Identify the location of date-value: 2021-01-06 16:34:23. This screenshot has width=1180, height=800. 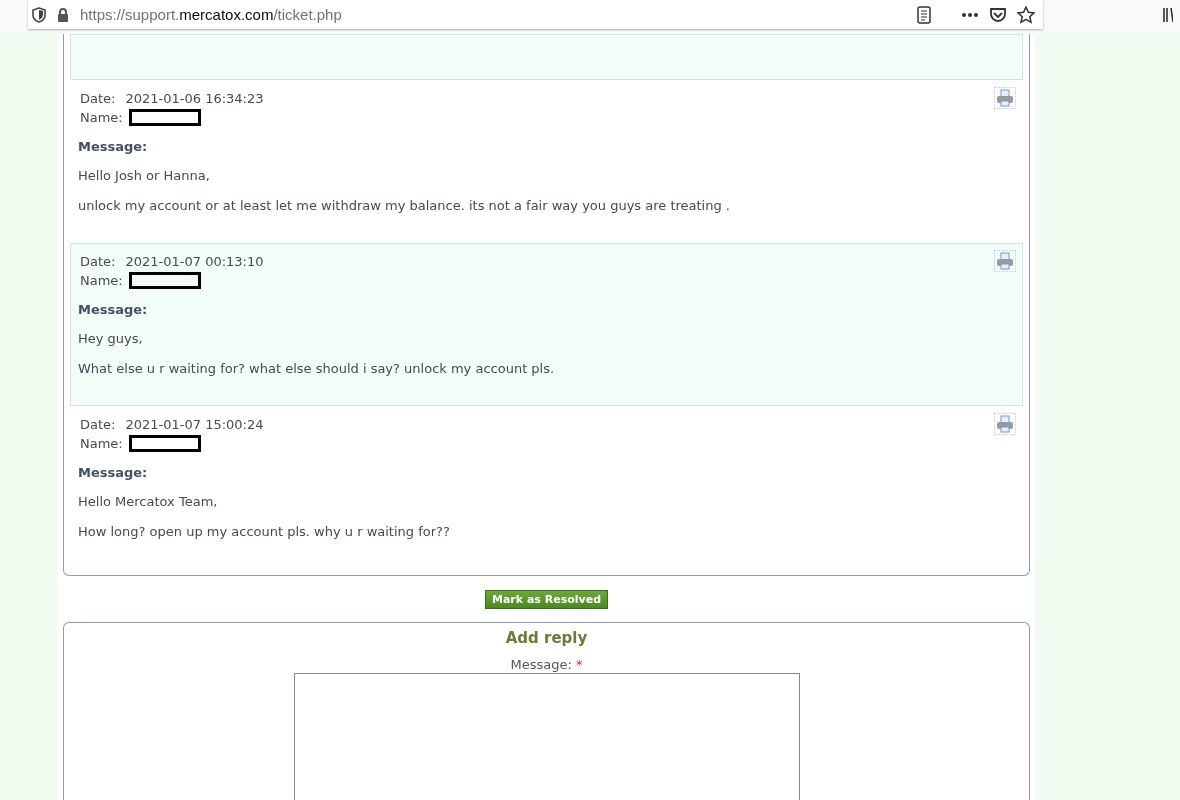
(194, 99).